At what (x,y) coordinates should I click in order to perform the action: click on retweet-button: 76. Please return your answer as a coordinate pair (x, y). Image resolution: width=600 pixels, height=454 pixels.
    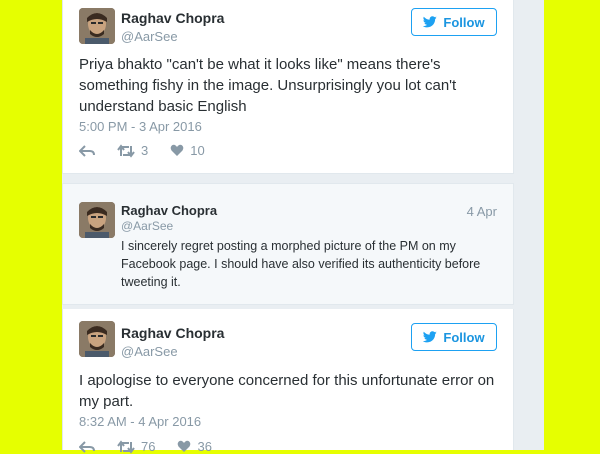
    Looking at the image, I should click on (136, 446).